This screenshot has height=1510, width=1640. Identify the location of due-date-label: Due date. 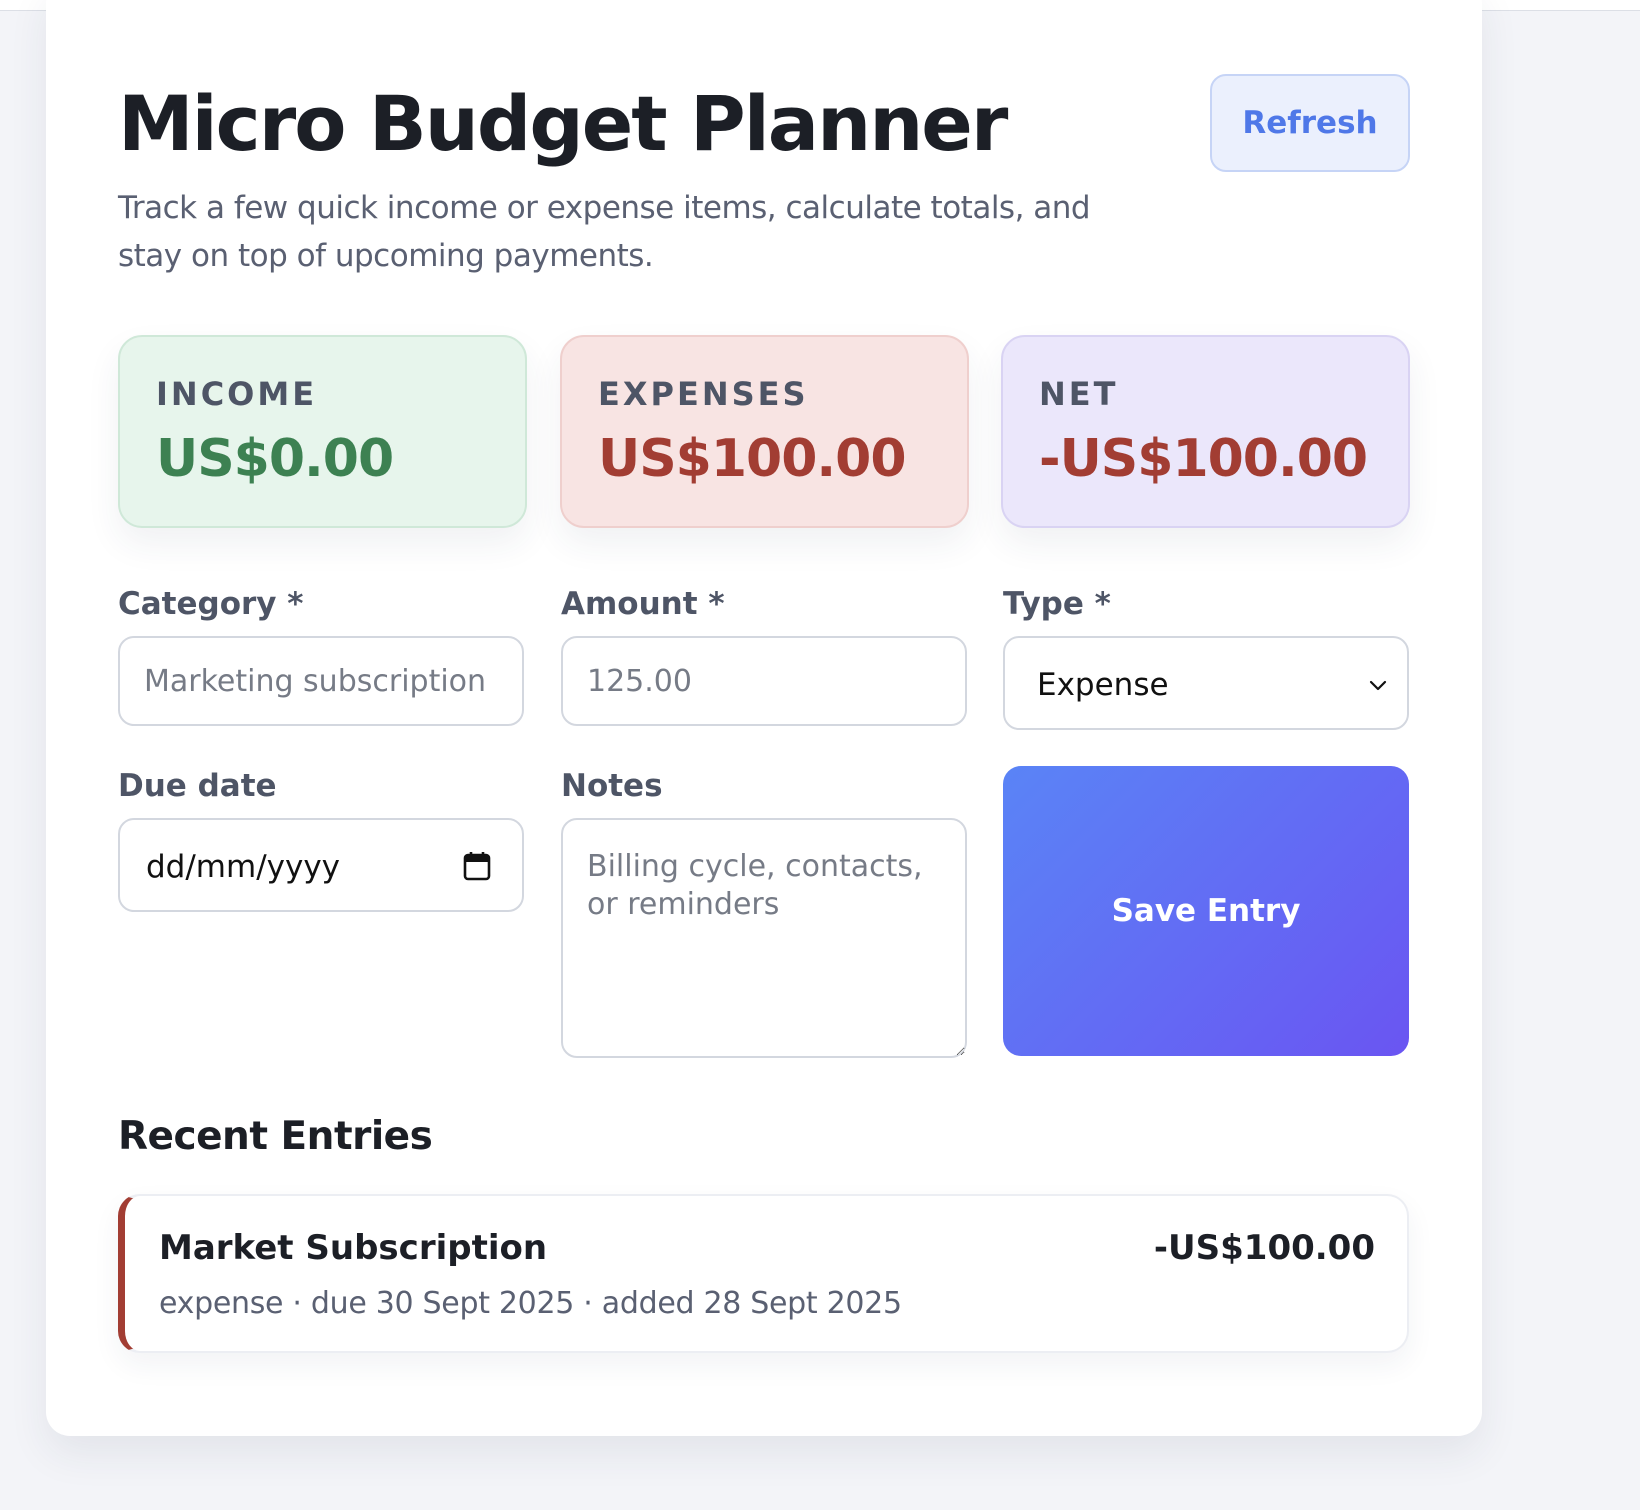
(197, 786).